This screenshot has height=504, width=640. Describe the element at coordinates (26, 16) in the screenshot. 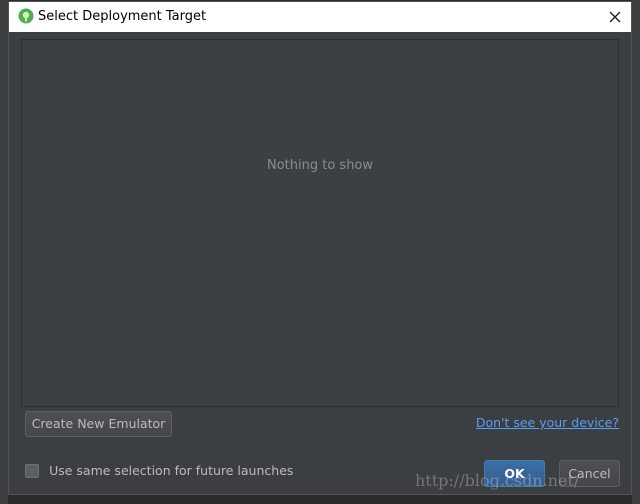

I see `android-studio-icon` at that location.